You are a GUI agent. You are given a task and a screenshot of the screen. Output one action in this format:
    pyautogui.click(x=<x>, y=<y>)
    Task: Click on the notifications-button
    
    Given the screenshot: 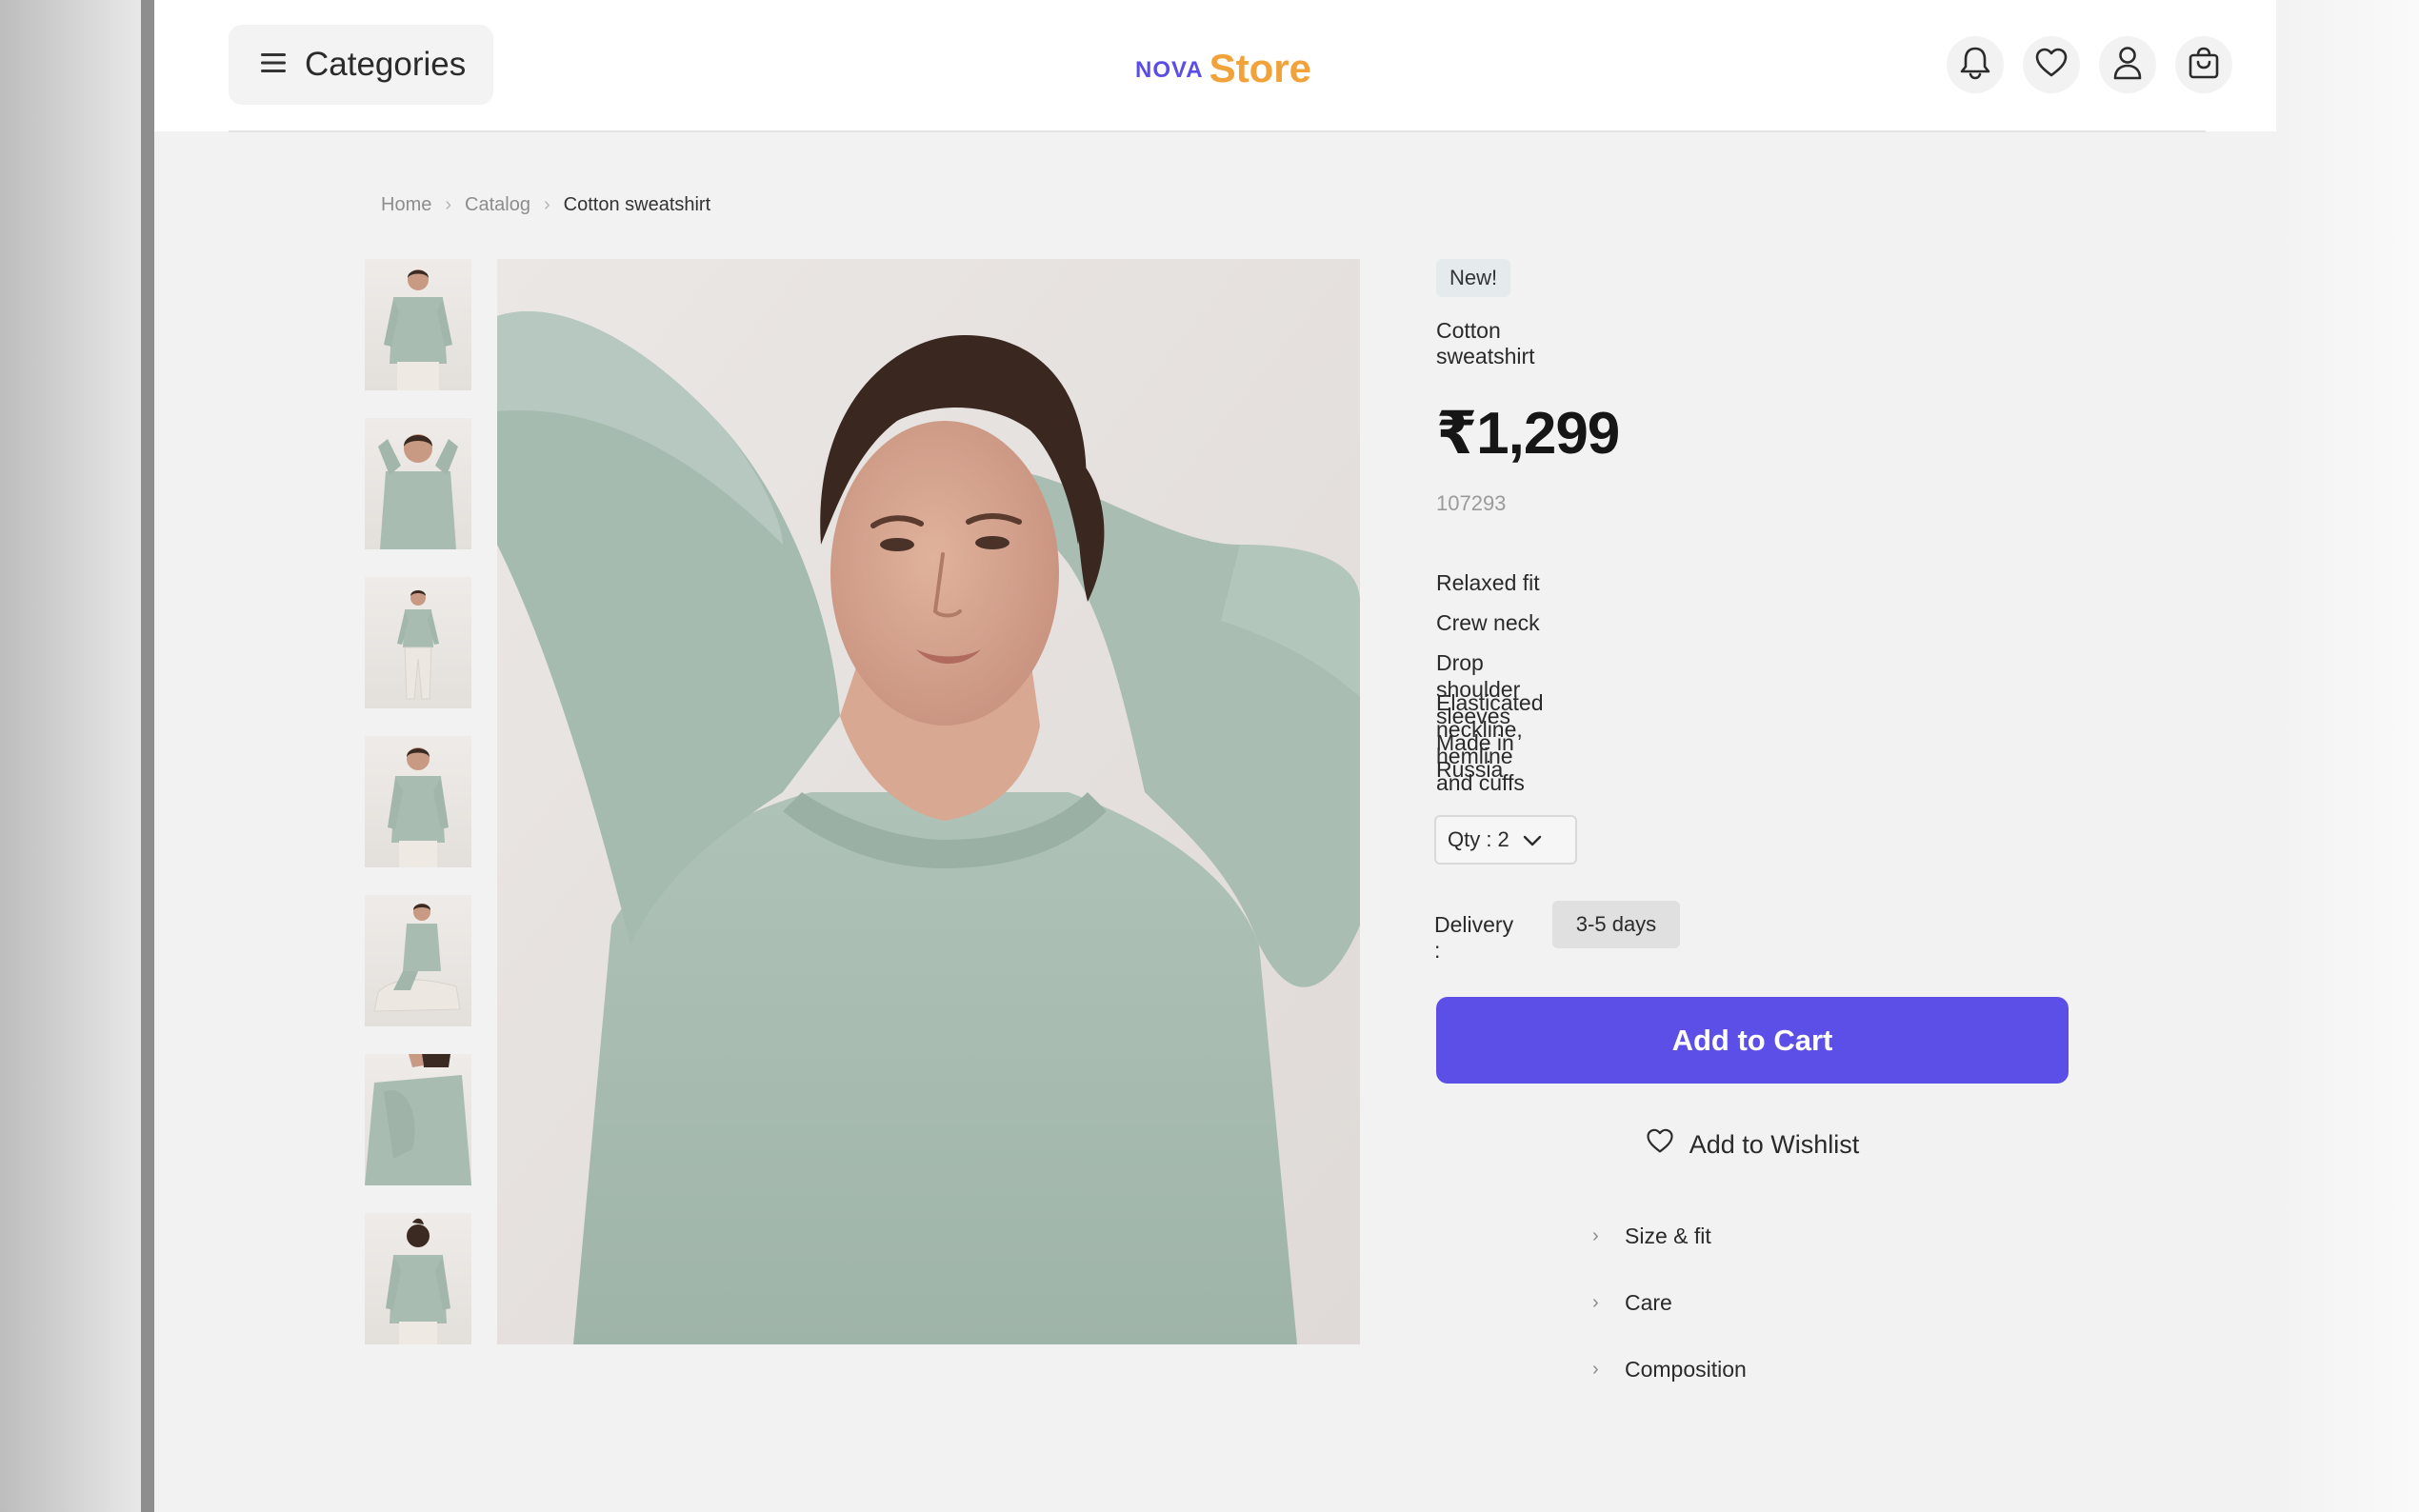 What is the action you would take?
    pyautogui.click(x=1975, y=64)
    